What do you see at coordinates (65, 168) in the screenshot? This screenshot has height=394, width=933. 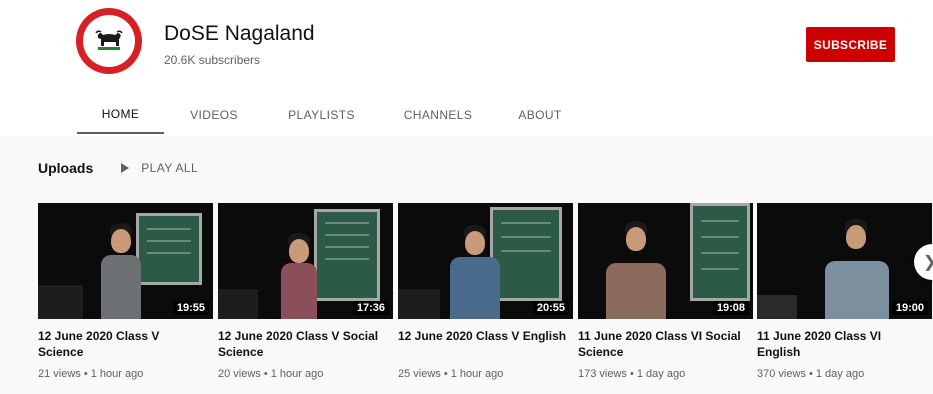 I see `uploads-title: Uploads` at bounding box center [65, 168].